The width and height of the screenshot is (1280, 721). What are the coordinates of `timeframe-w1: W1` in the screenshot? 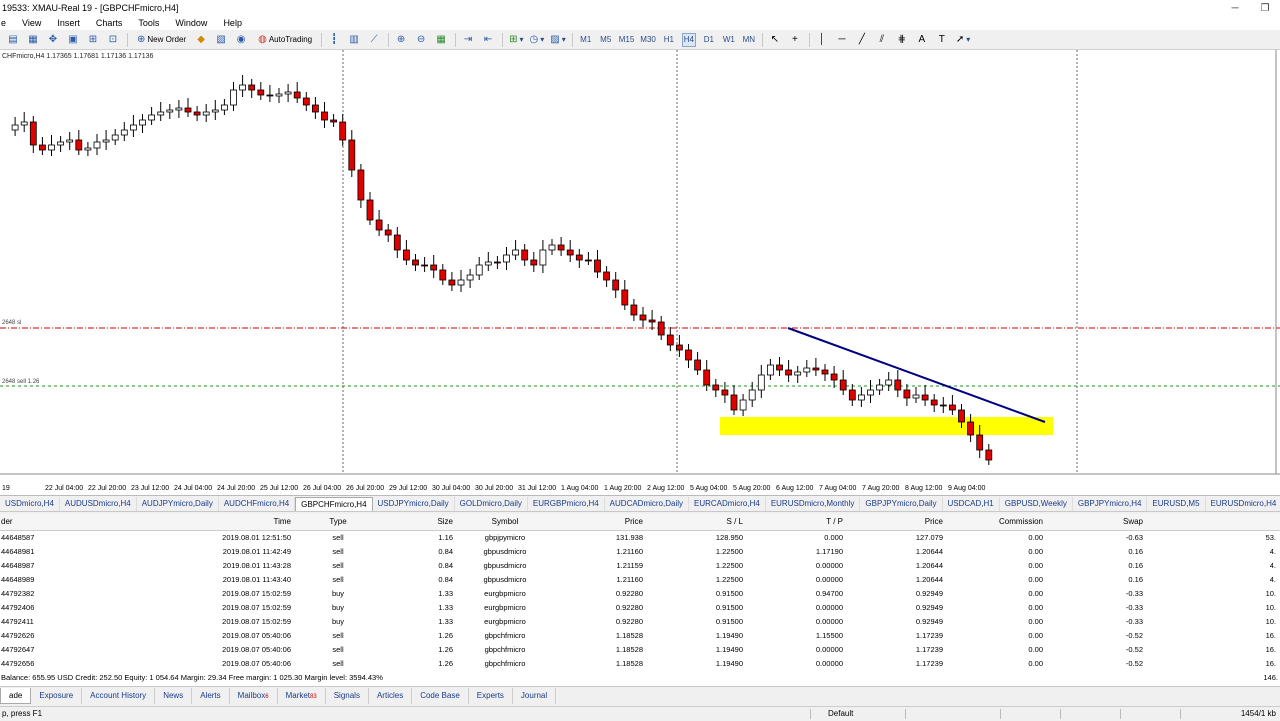 It's located at (729, 40).